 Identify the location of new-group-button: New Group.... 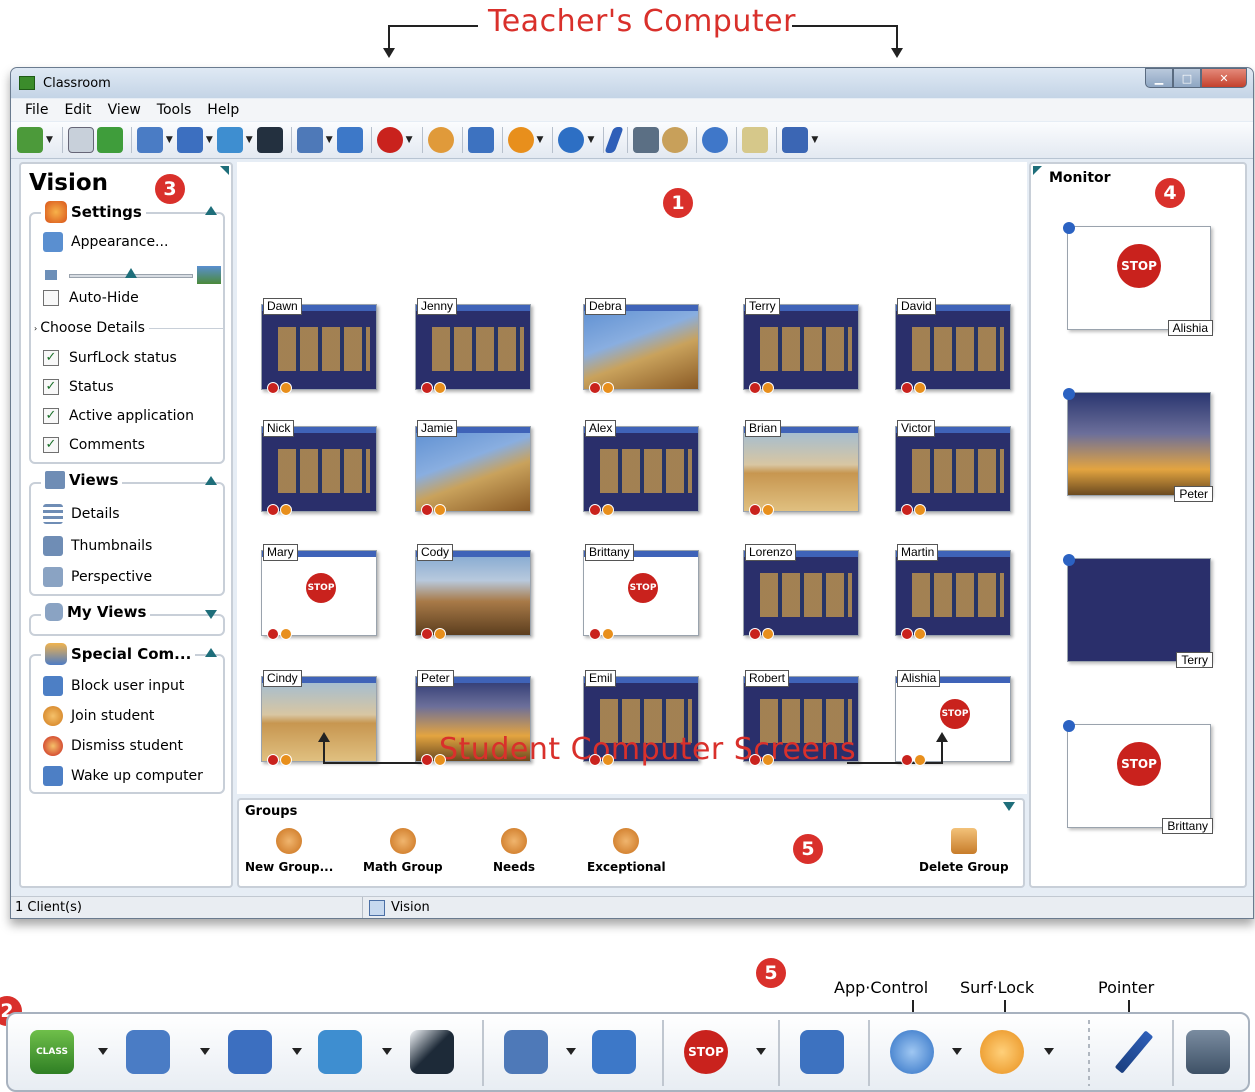
(289, 851).